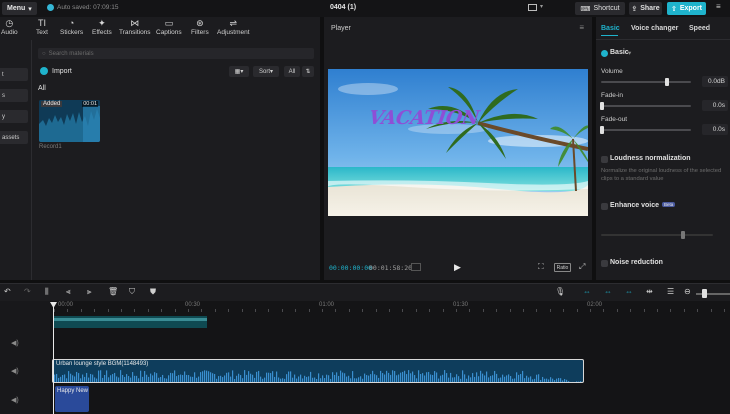  Describe the element at coordinates (600, 8) in the screenshot. I see `shortcut-button: ⌨ Shortcut` at that location.